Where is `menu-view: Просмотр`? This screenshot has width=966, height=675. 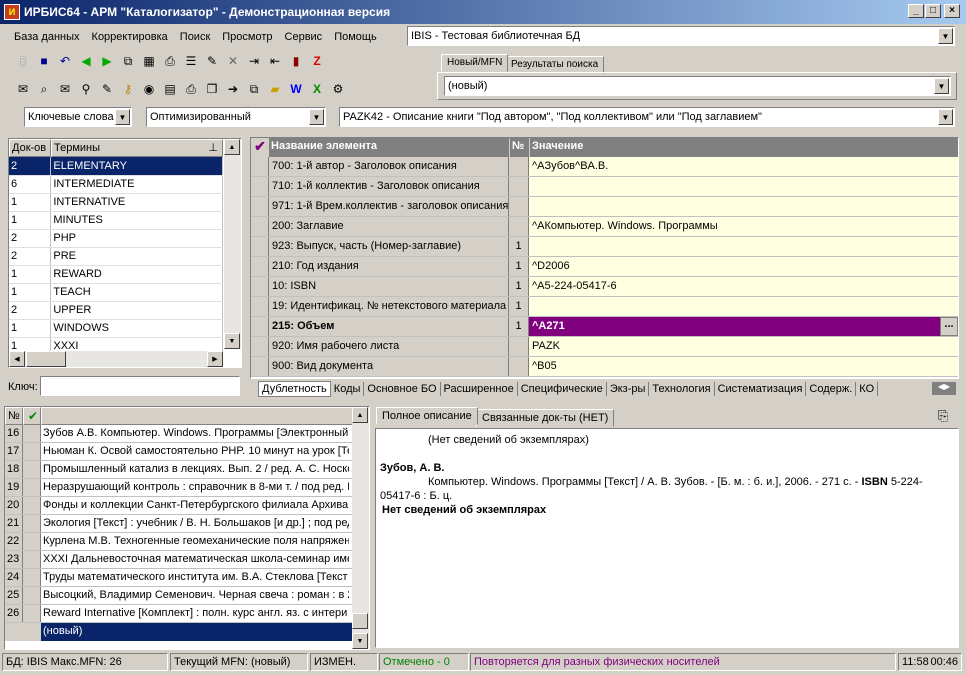 menu-view: Просмотр is located at coordinates (247, 37).